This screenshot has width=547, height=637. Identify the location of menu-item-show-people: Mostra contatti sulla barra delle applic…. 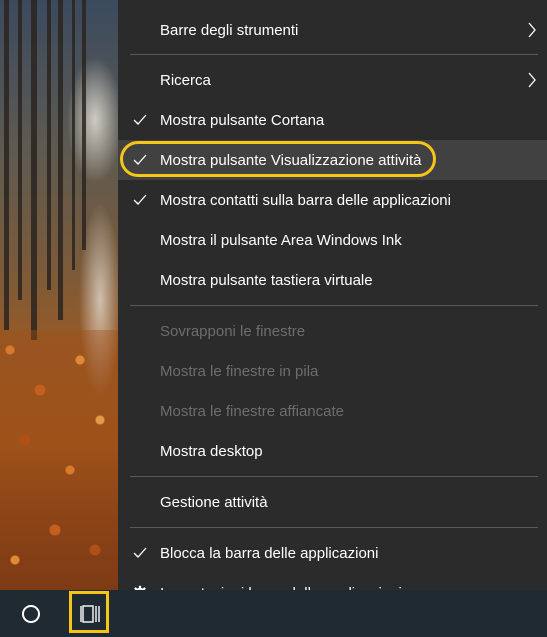
(332, 200).